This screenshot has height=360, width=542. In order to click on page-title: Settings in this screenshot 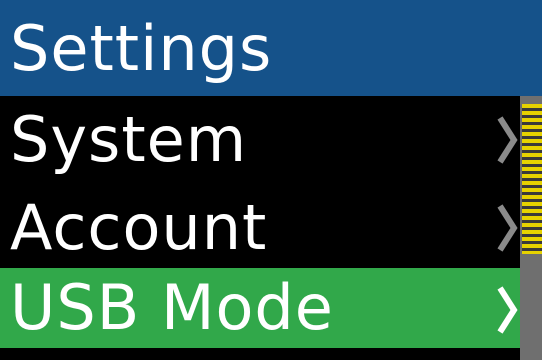, I will do `click(141, 48)`.